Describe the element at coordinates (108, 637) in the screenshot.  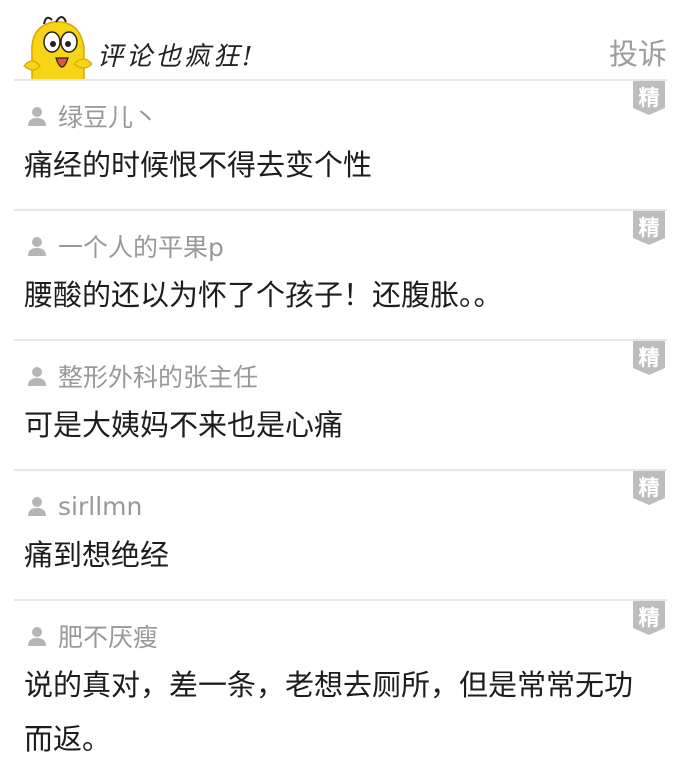
I see `username: 肥不厌瘦` at that location.